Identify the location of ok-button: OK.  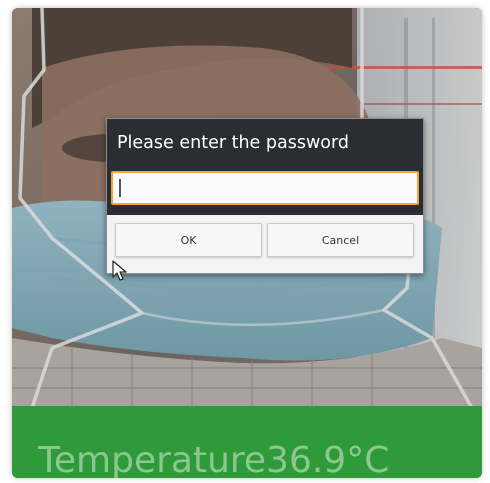
(188, 240).